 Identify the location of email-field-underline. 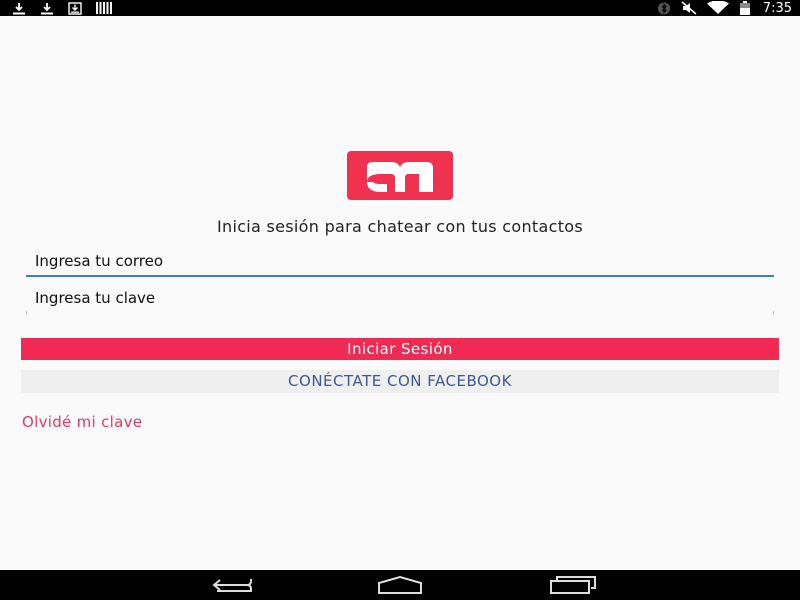
(400, 276).